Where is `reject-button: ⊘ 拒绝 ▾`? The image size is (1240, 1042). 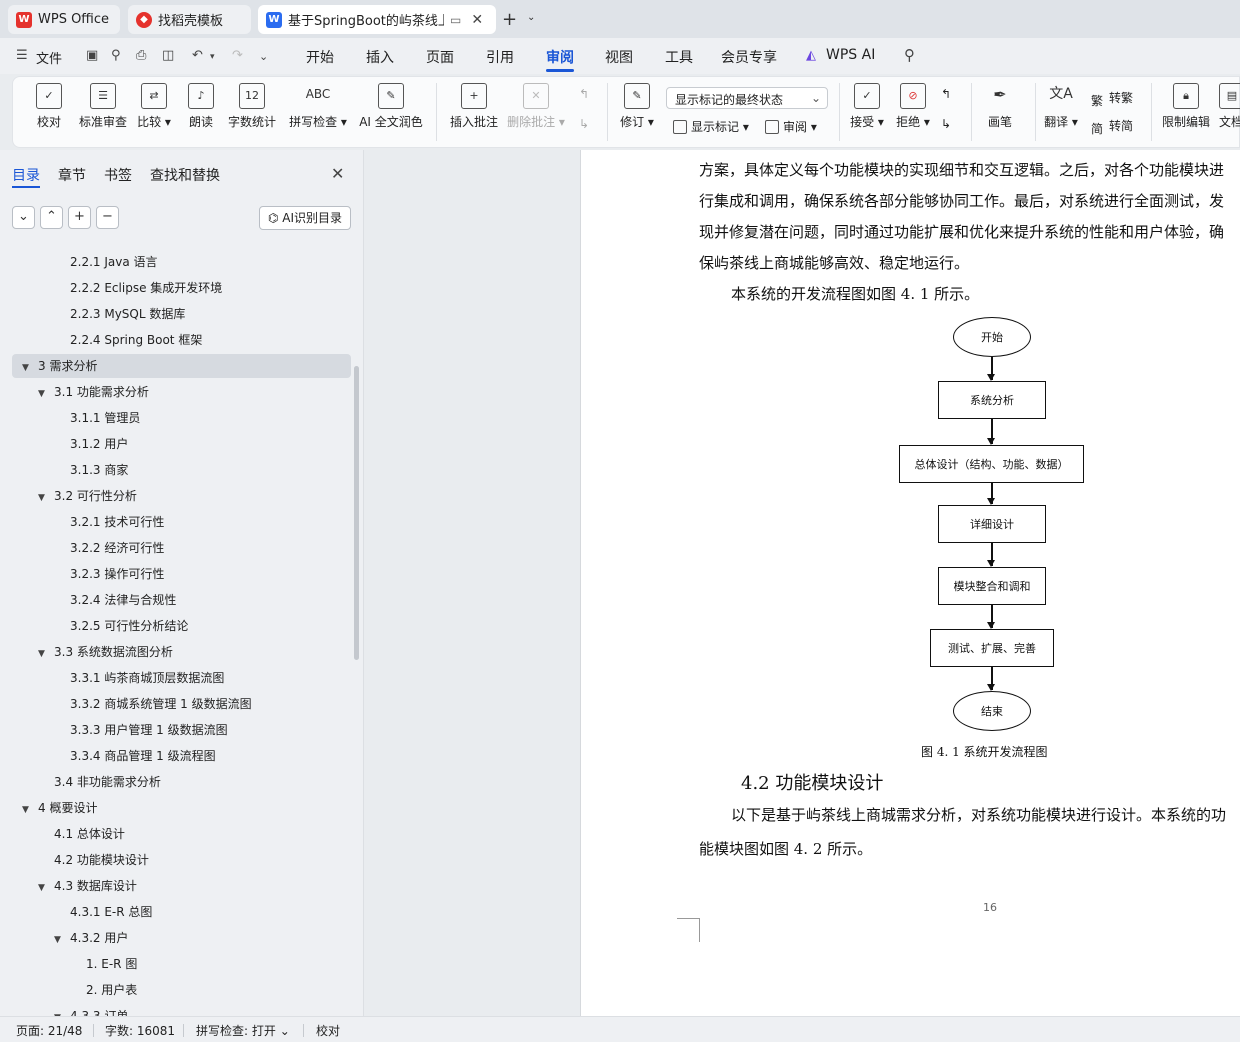 reject-button: ⊘ 拒绝 ▾ is located at coordinates (913, 106).